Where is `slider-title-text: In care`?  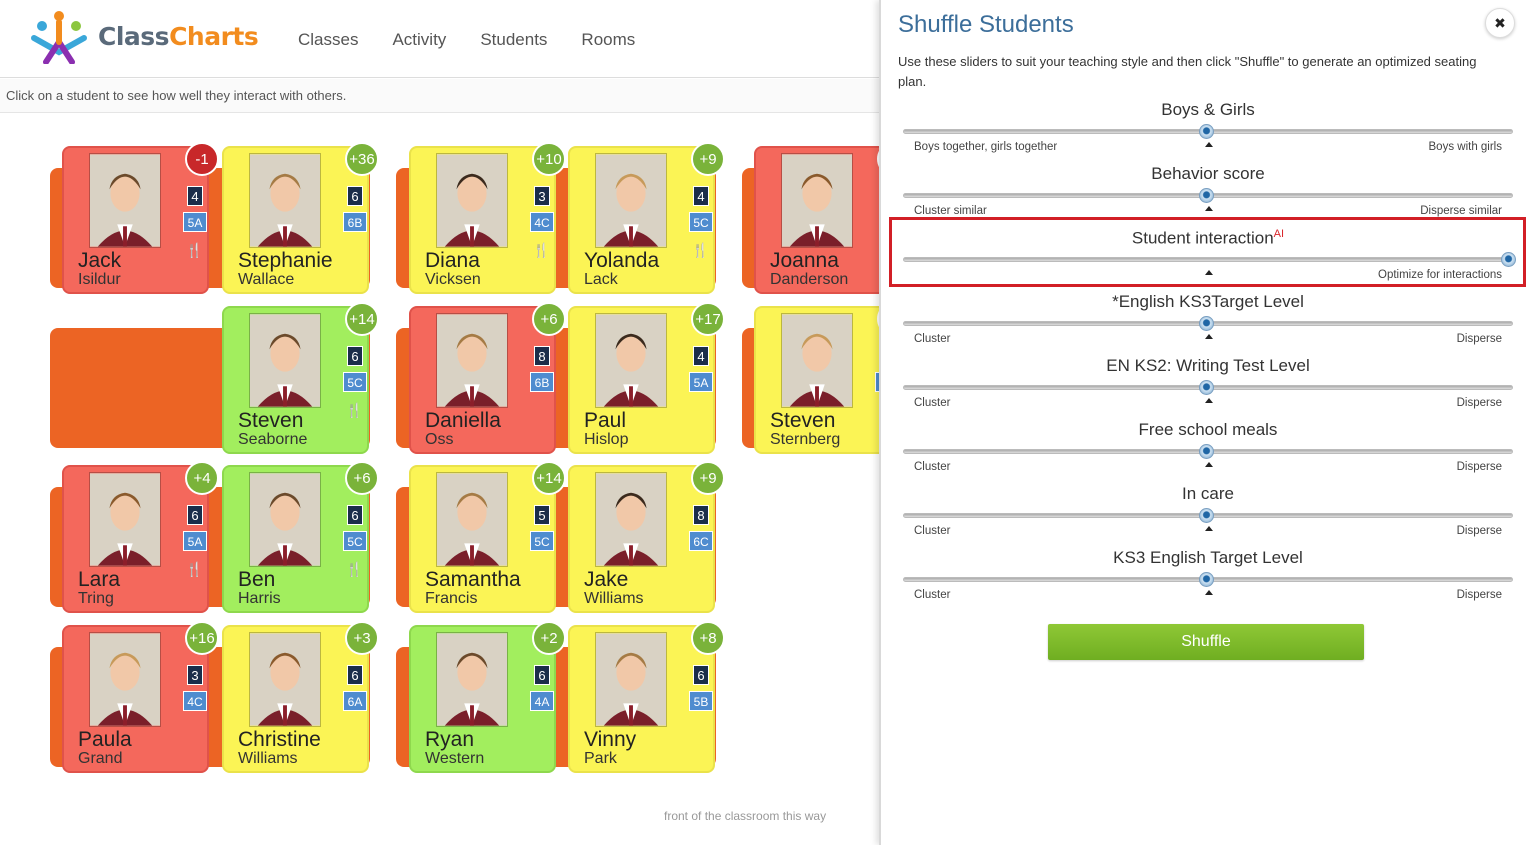
slider-title-text: In care is located at coordinates (1208, 493).